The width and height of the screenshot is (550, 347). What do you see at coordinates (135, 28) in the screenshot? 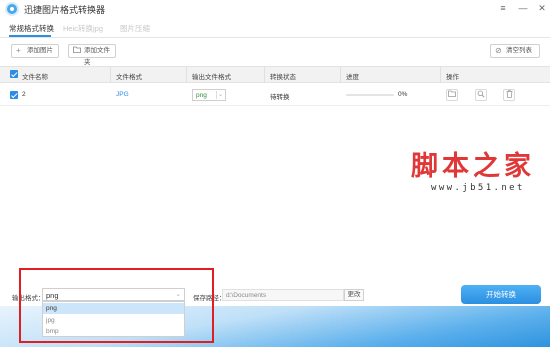
I see `tab-image-compress: 图片压缩` at bounding box center [135, 28].